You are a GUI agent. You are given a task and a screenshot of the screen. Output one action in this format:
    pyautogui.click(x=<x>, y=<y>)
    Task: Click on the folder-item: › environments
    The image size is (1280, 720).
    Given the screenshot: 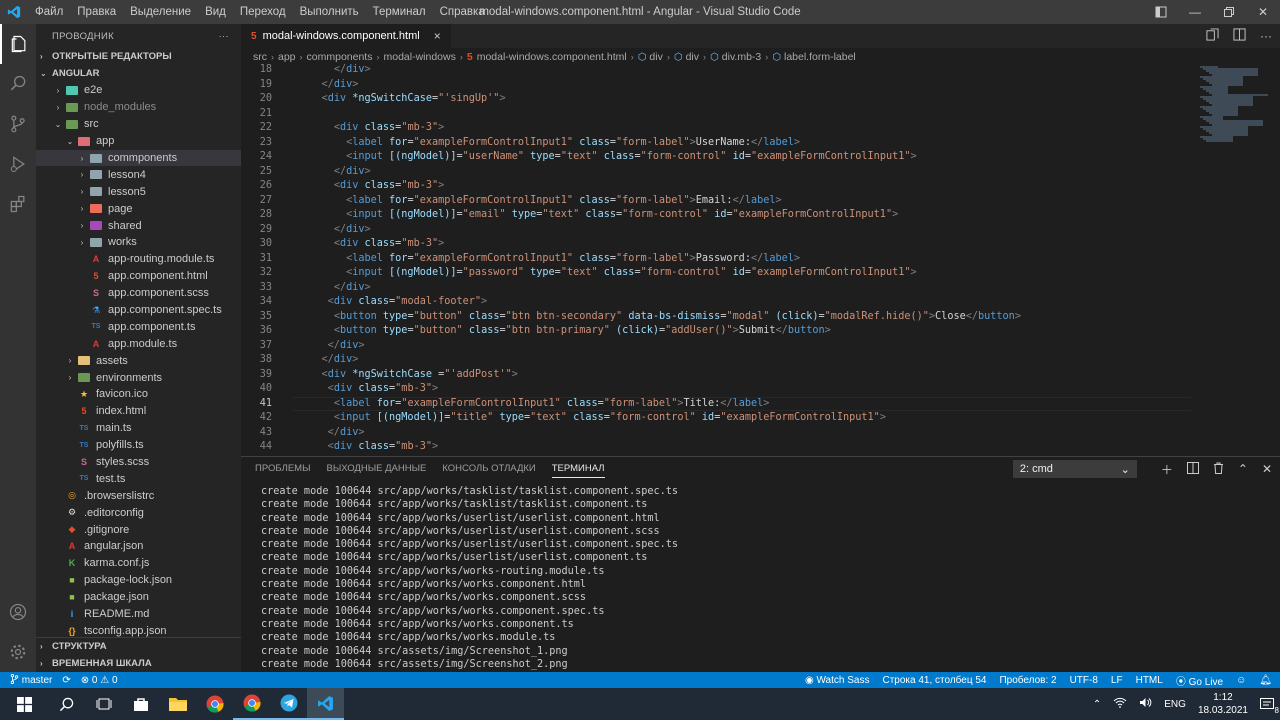 What is the action you would take?
    pyautogui.click(x=138, y=377)
    